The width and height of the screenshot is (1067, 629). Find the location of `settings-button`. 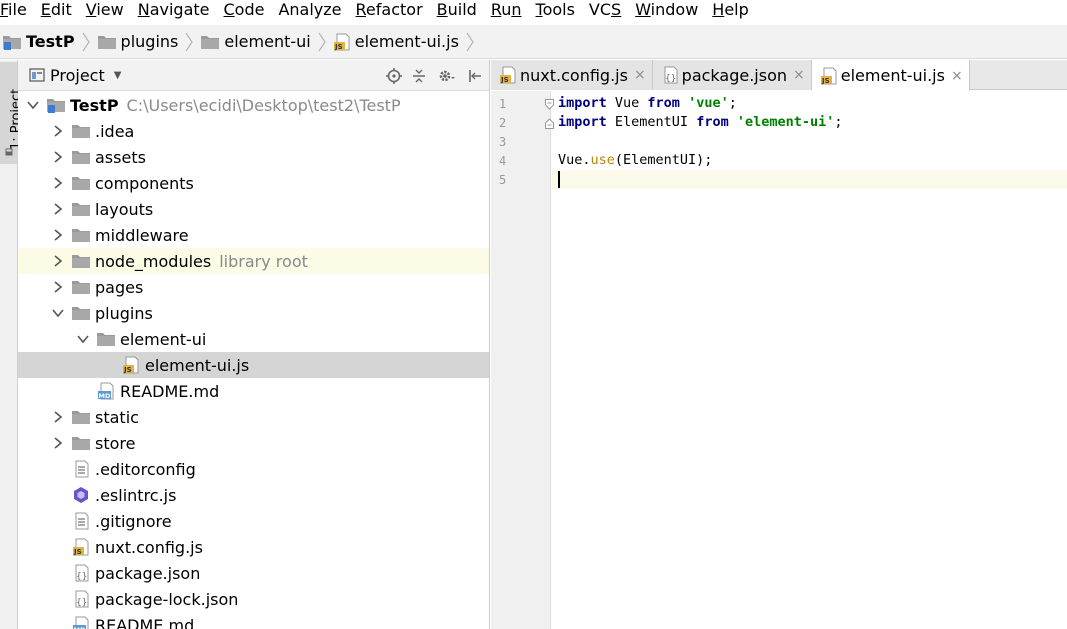

settings-button is located at coordinates (447, 76).